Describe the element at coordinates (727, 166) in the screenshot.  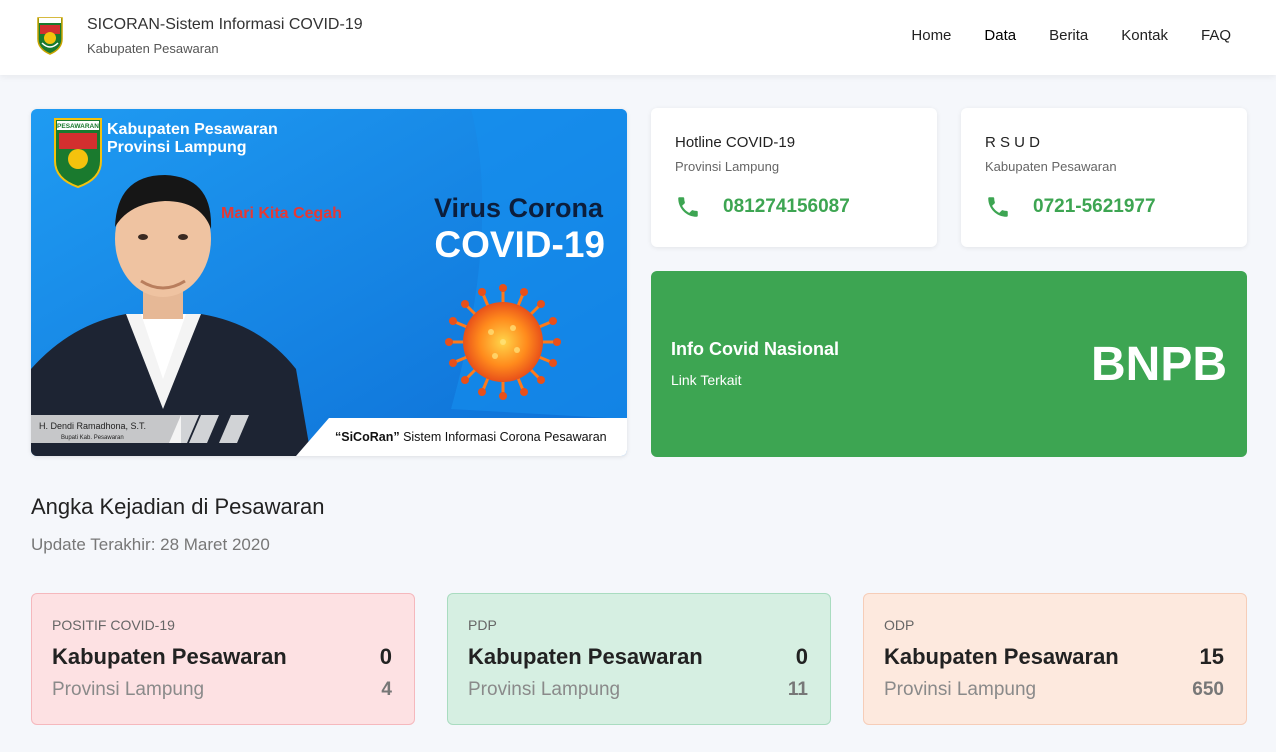
I see `hotline-subtitle: Provinsi Lampung` at that location.